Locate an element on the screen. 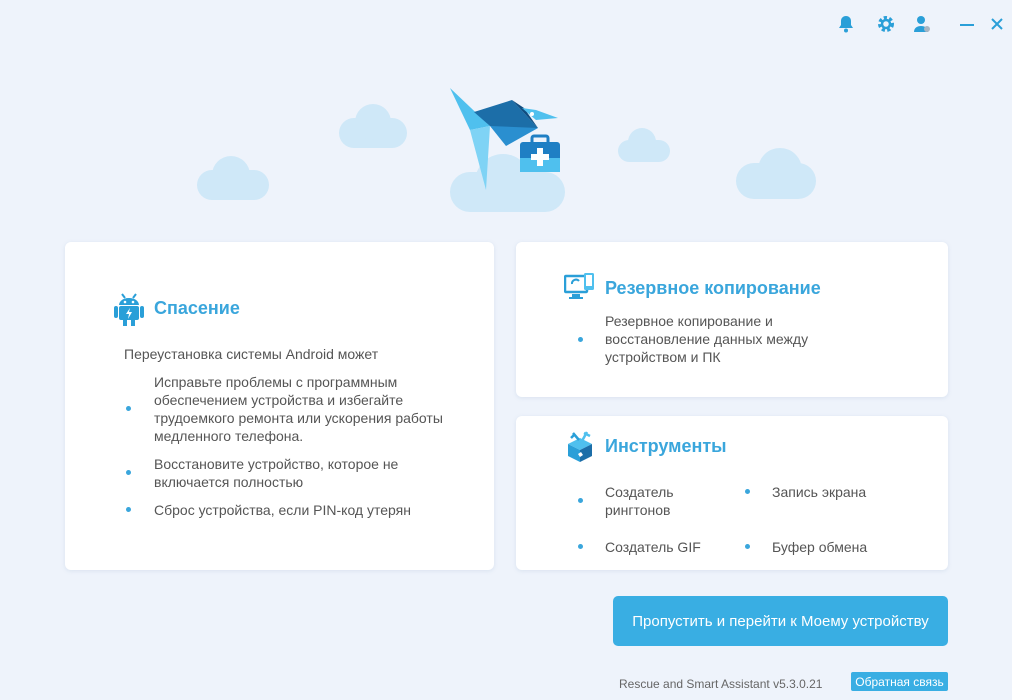 The image size is (1012, 700). backup-title: Резервное копирование is located at coordinates (713, 288).